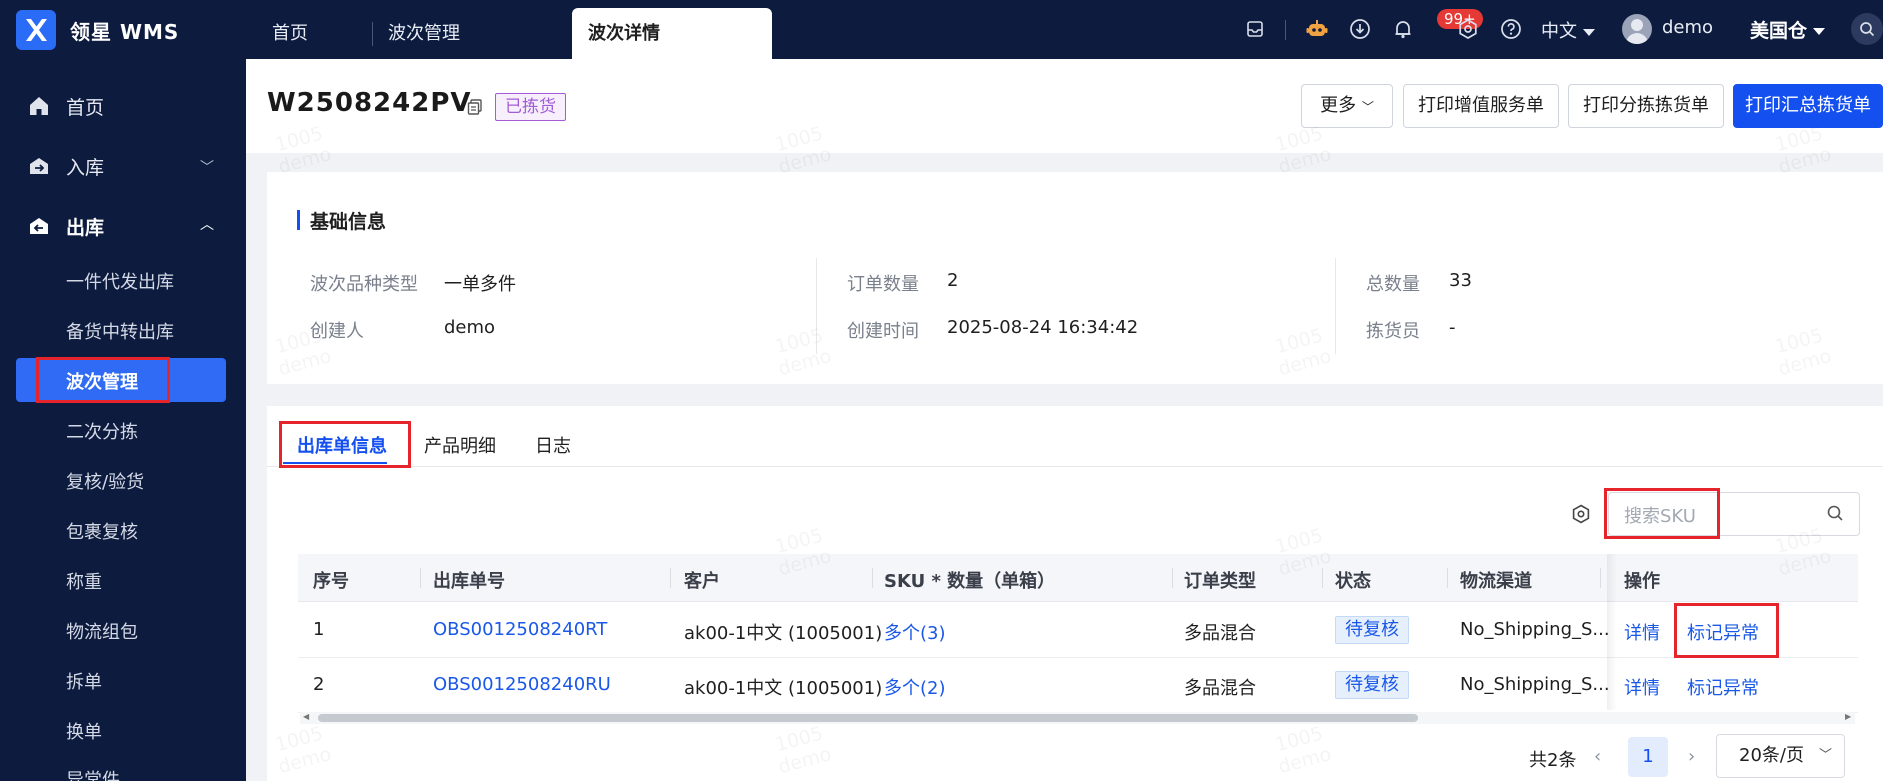  I want to click on tab-wave-detail: 波次详情, so click(672, 33).